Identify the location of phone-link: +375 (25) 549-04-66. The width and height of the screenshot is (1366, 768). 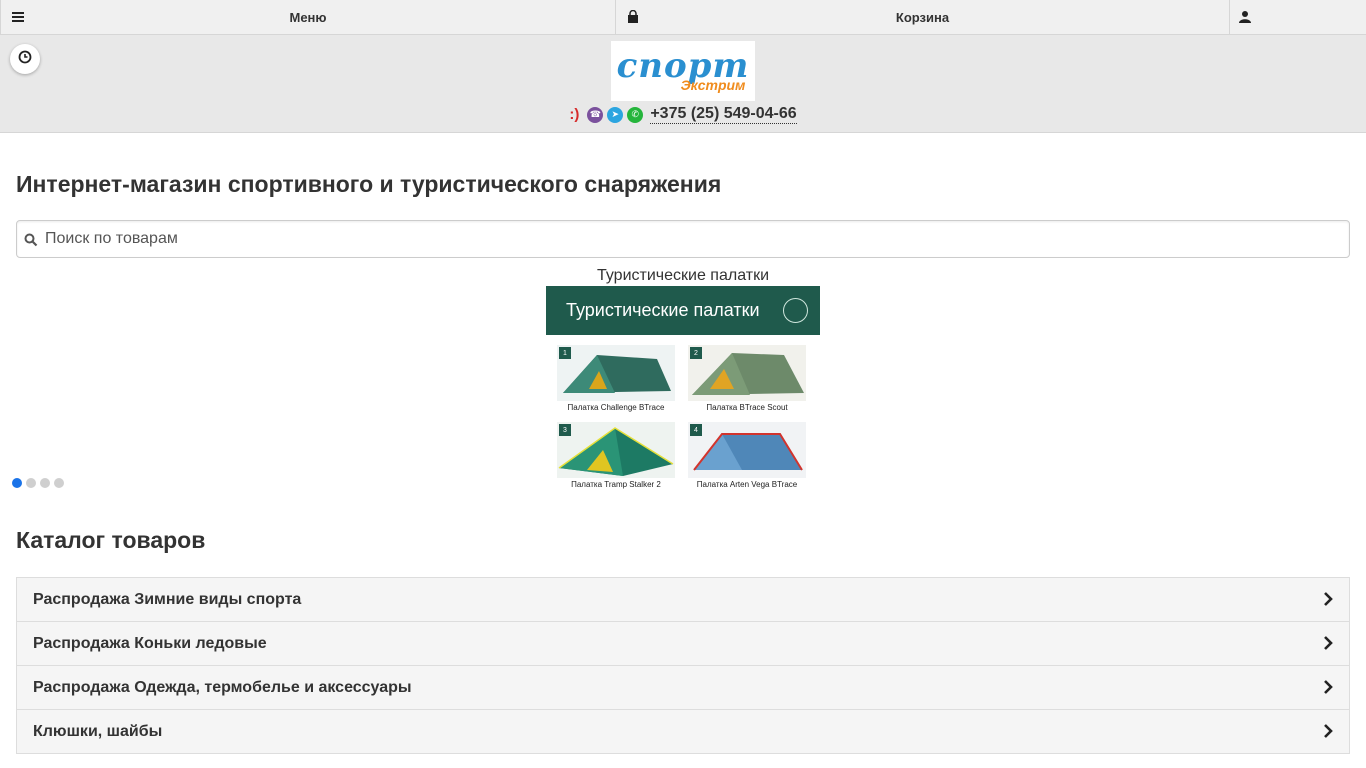
(723, 114).